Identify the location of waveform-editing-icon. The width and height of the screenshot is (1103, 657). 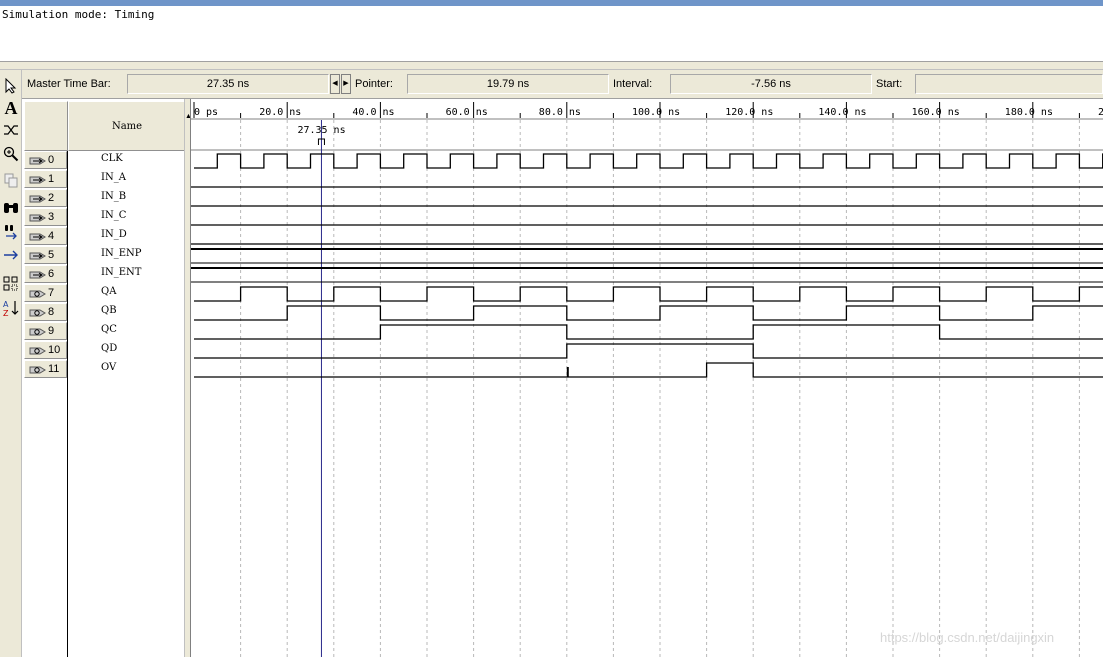
(11, 130).